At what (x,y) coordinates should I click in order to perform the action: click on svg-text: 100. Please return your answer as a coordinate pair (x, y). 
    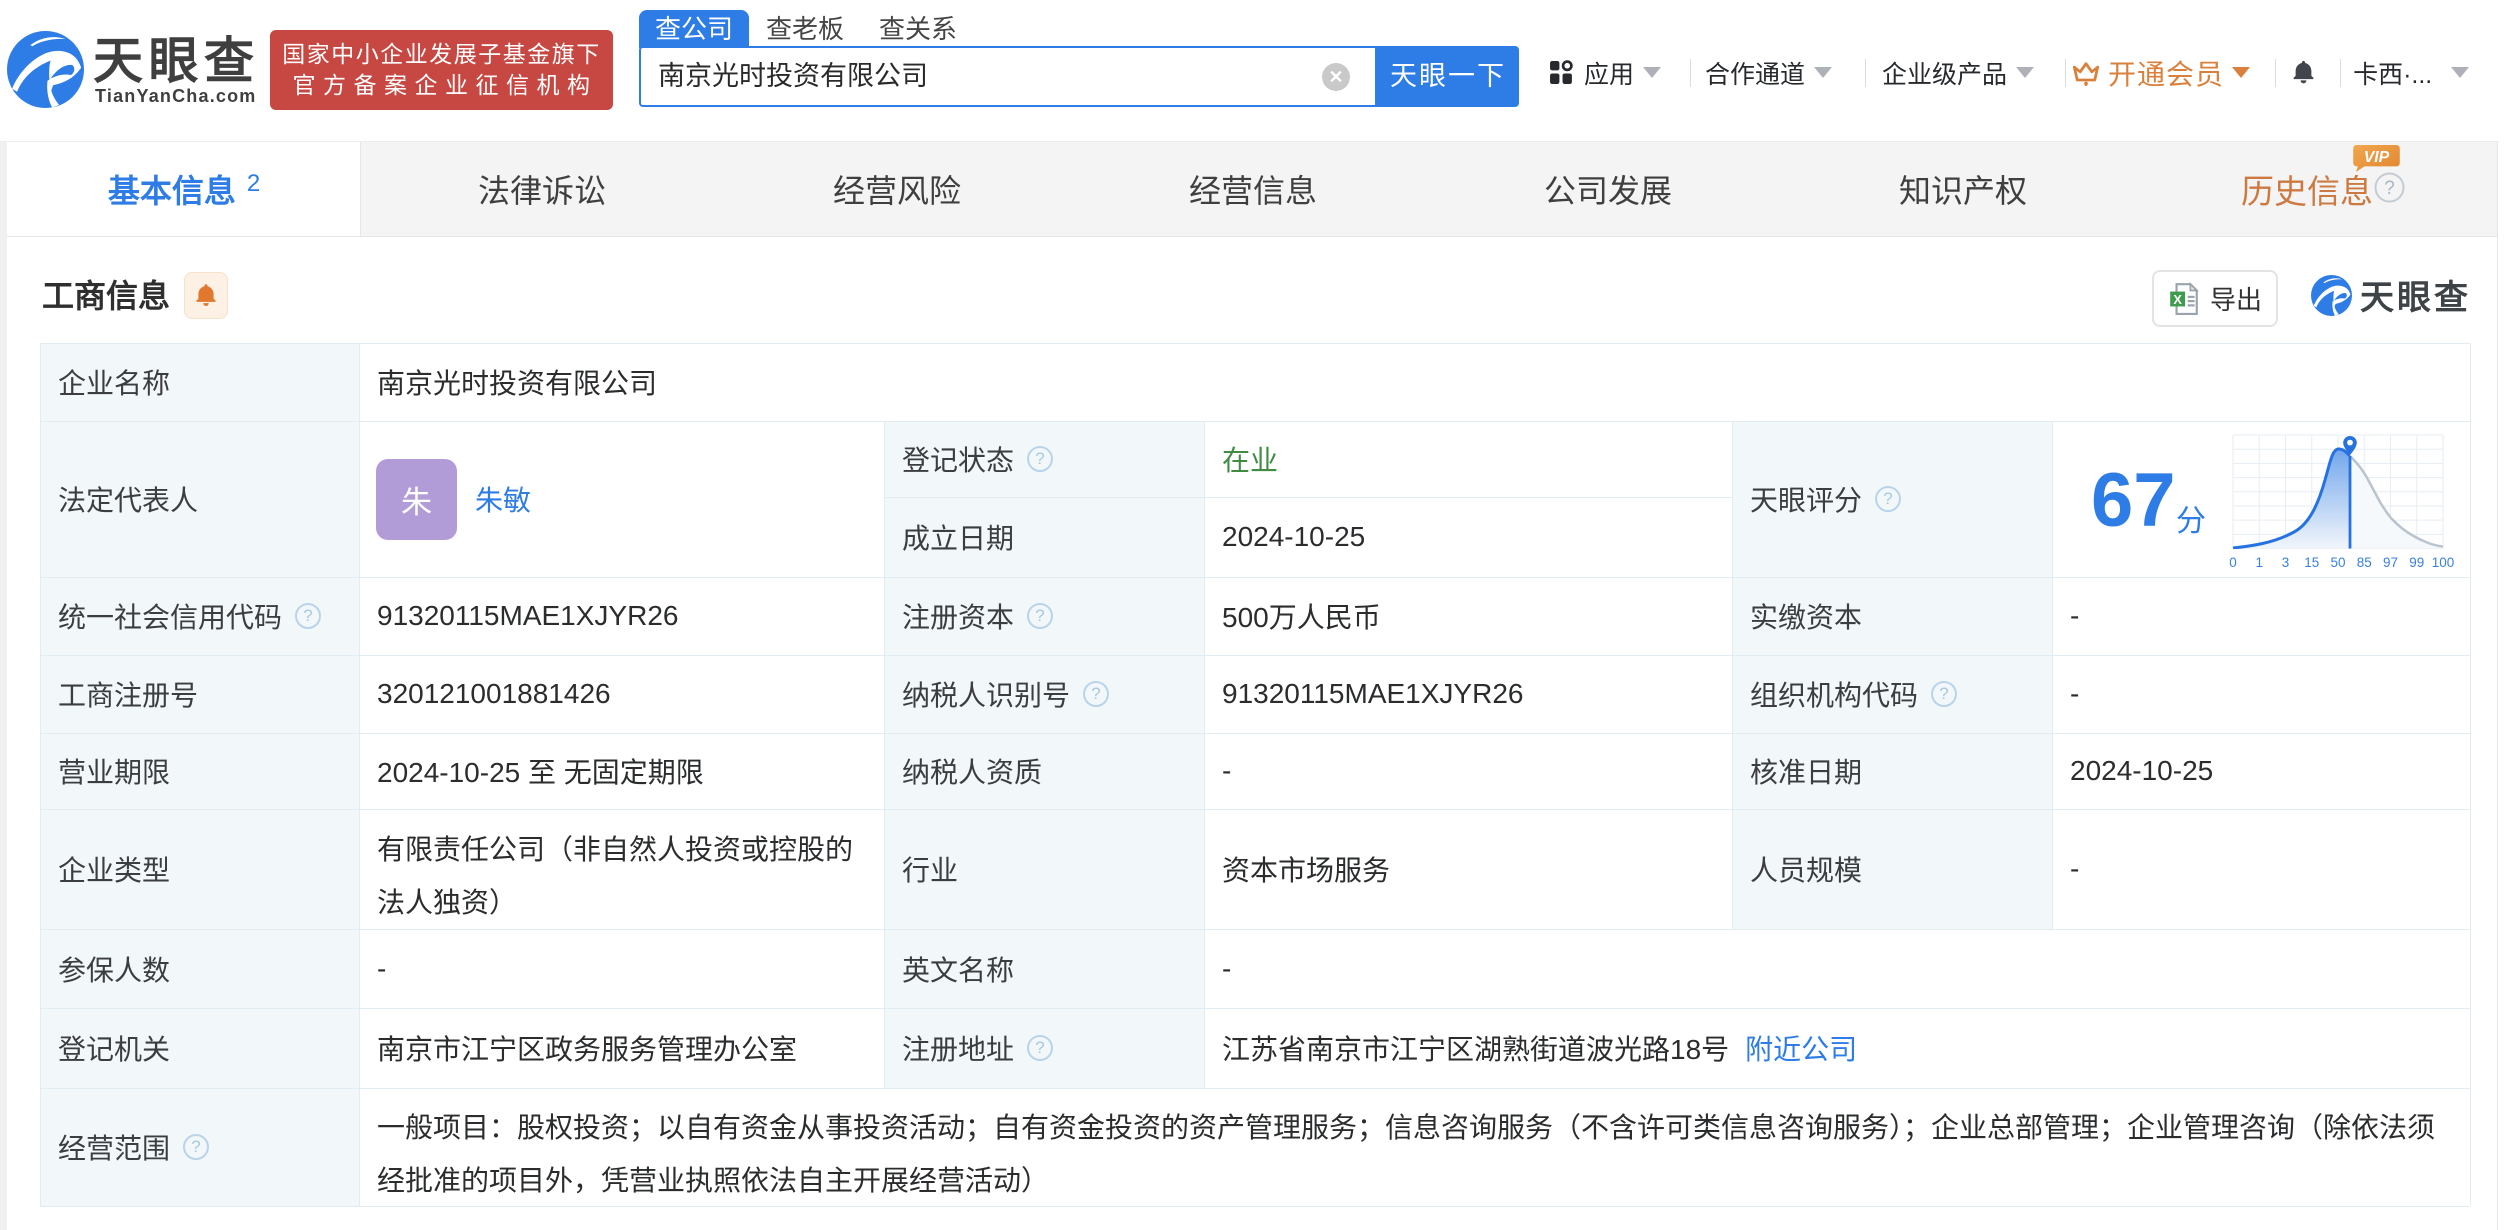
    Looking at the image, I should click on (2443, 562).